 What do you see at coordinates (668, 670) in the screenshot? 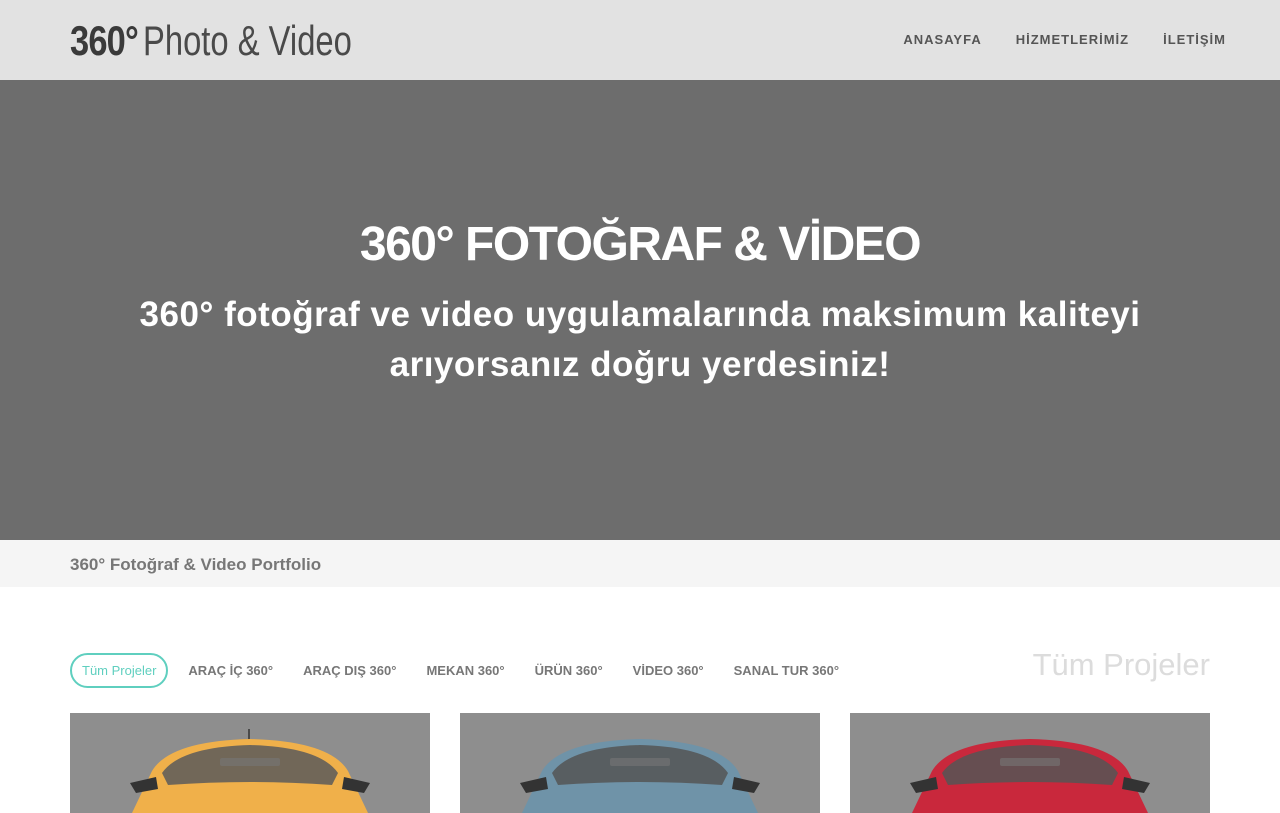
I see `filter-video: VİDEO 360°` at bounding box center [668, 670].